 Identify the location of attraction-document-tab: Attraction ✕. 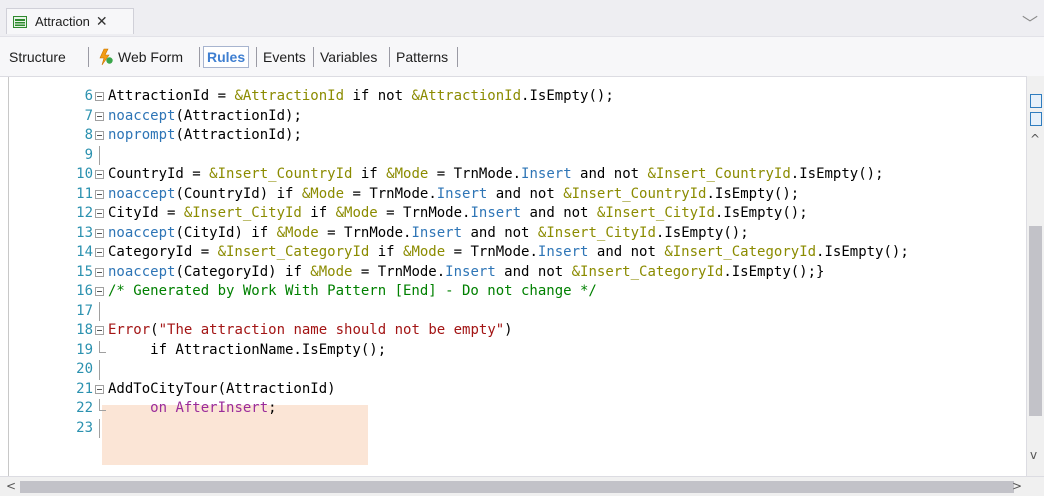
(70, 21).